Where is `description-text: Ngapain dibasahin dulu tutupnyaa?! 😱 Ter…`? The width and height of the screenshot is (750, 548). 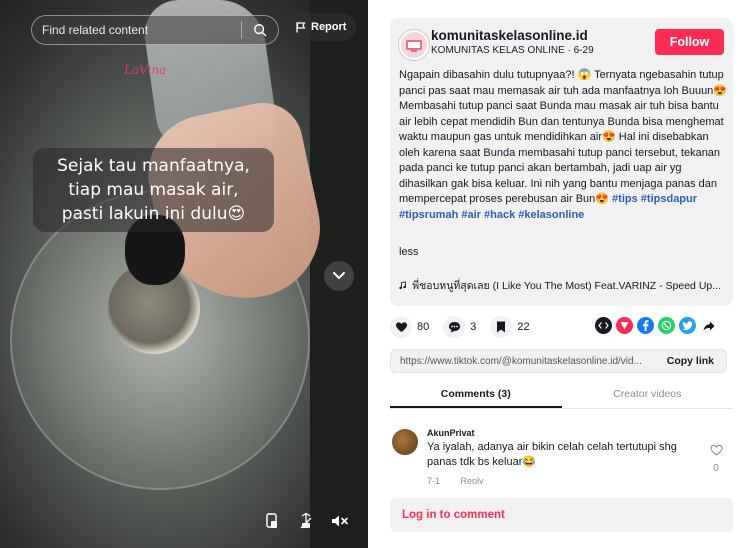 description-text: Ngapain dibasahin dulu tutupnyaa?! 😱 Ter… is located at coordinates (563, 137).